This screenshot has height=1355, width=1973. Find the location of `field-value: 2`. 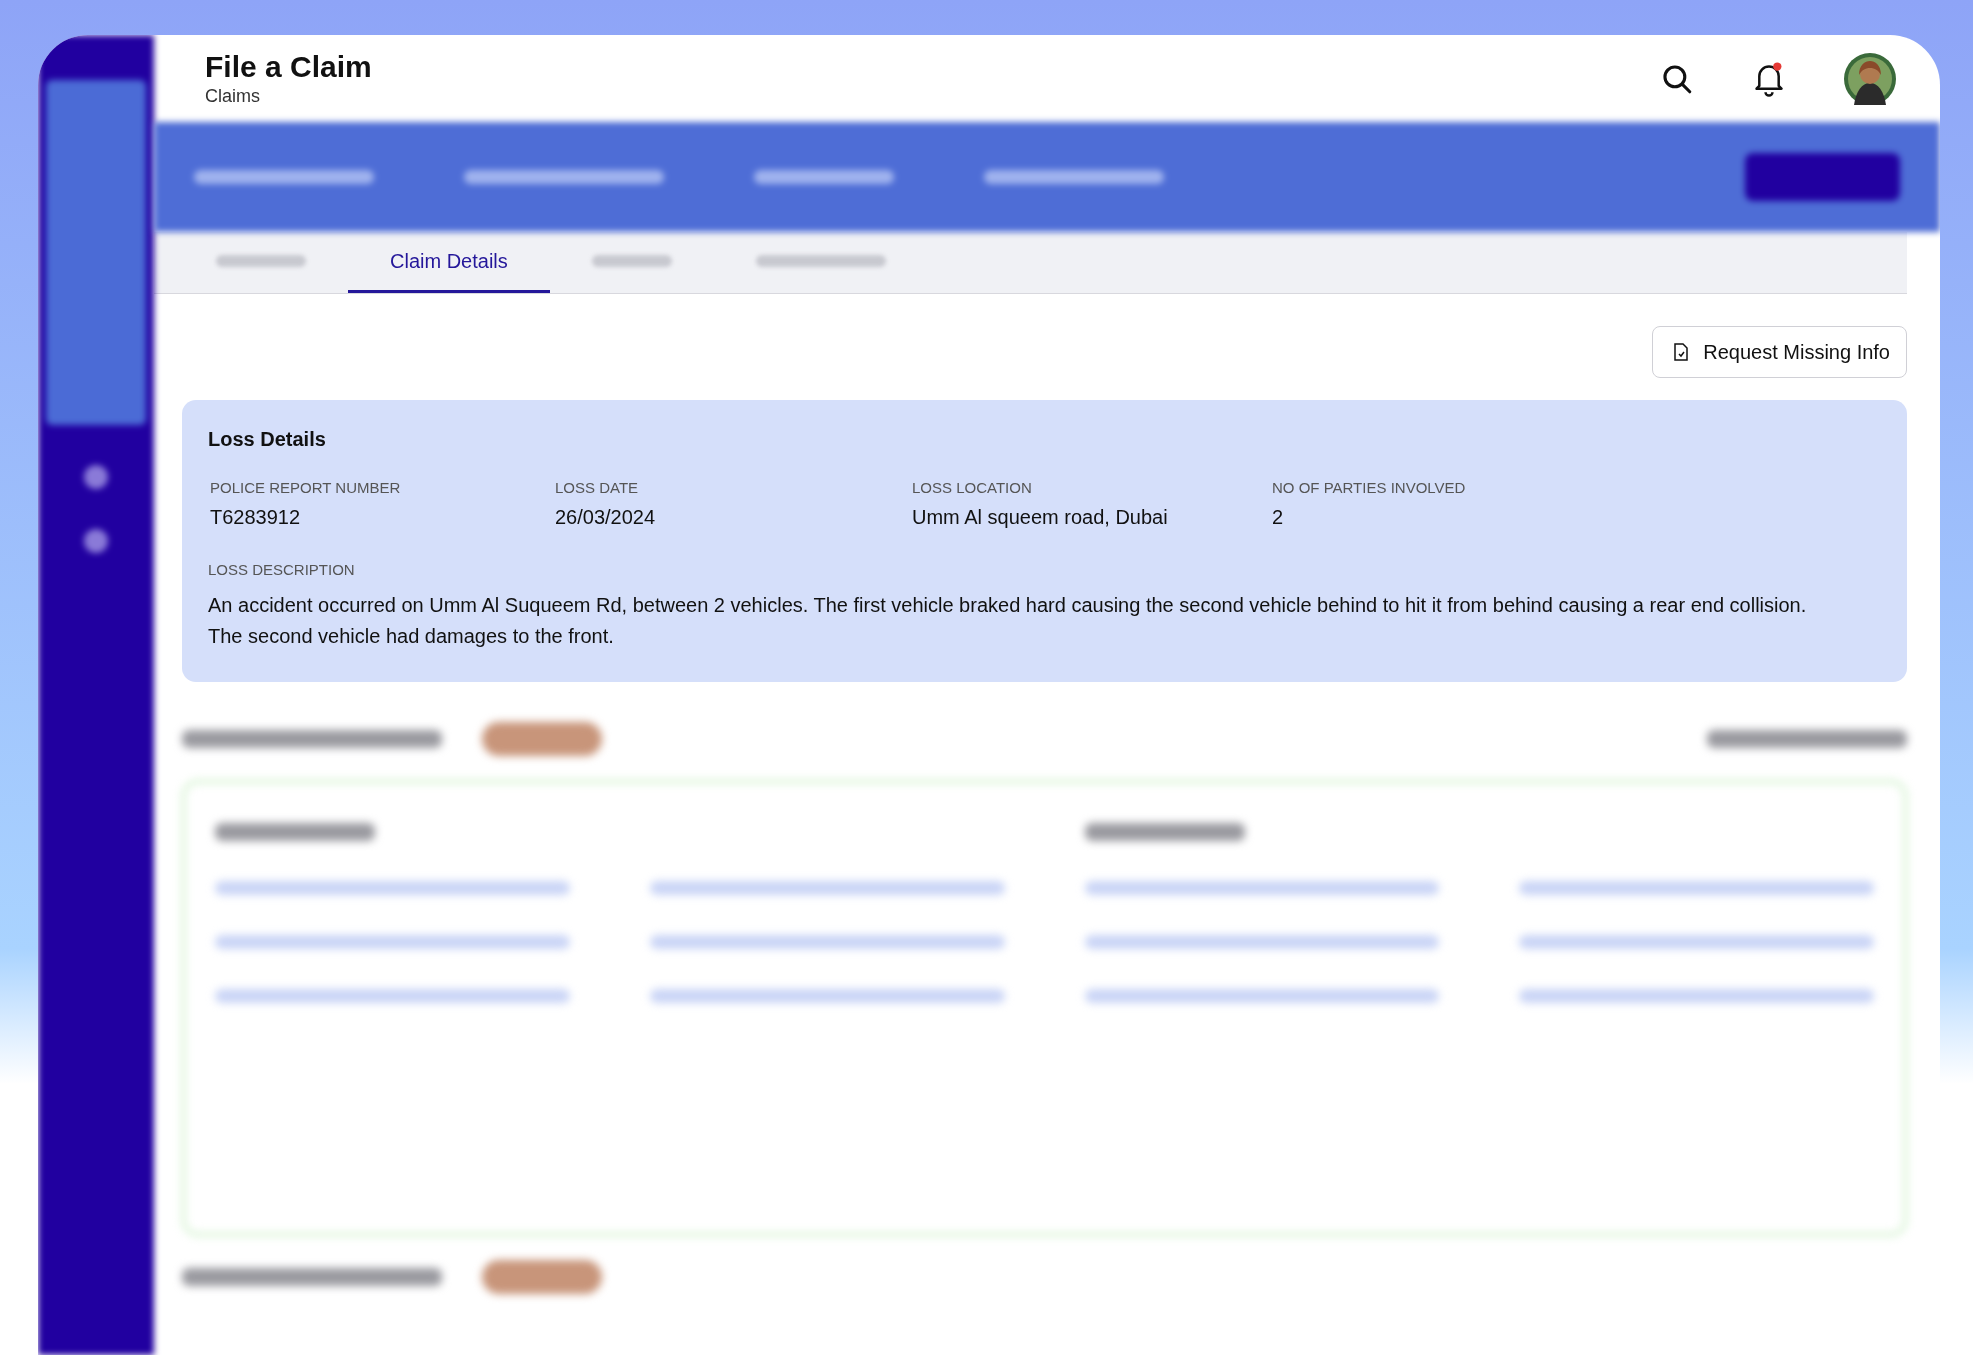

field-value: 2 is located at coordinates (1278, 517).